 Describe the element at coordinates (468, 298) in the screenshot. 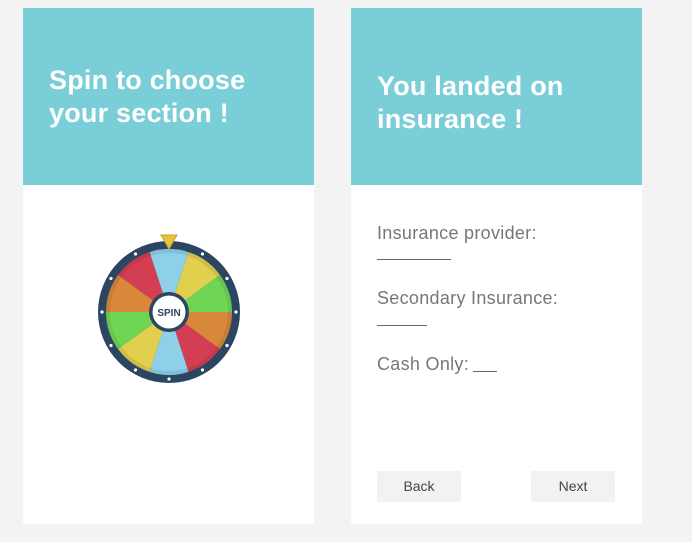

I see `secondary-insurance-label: Secondary Insurance:` at that location.